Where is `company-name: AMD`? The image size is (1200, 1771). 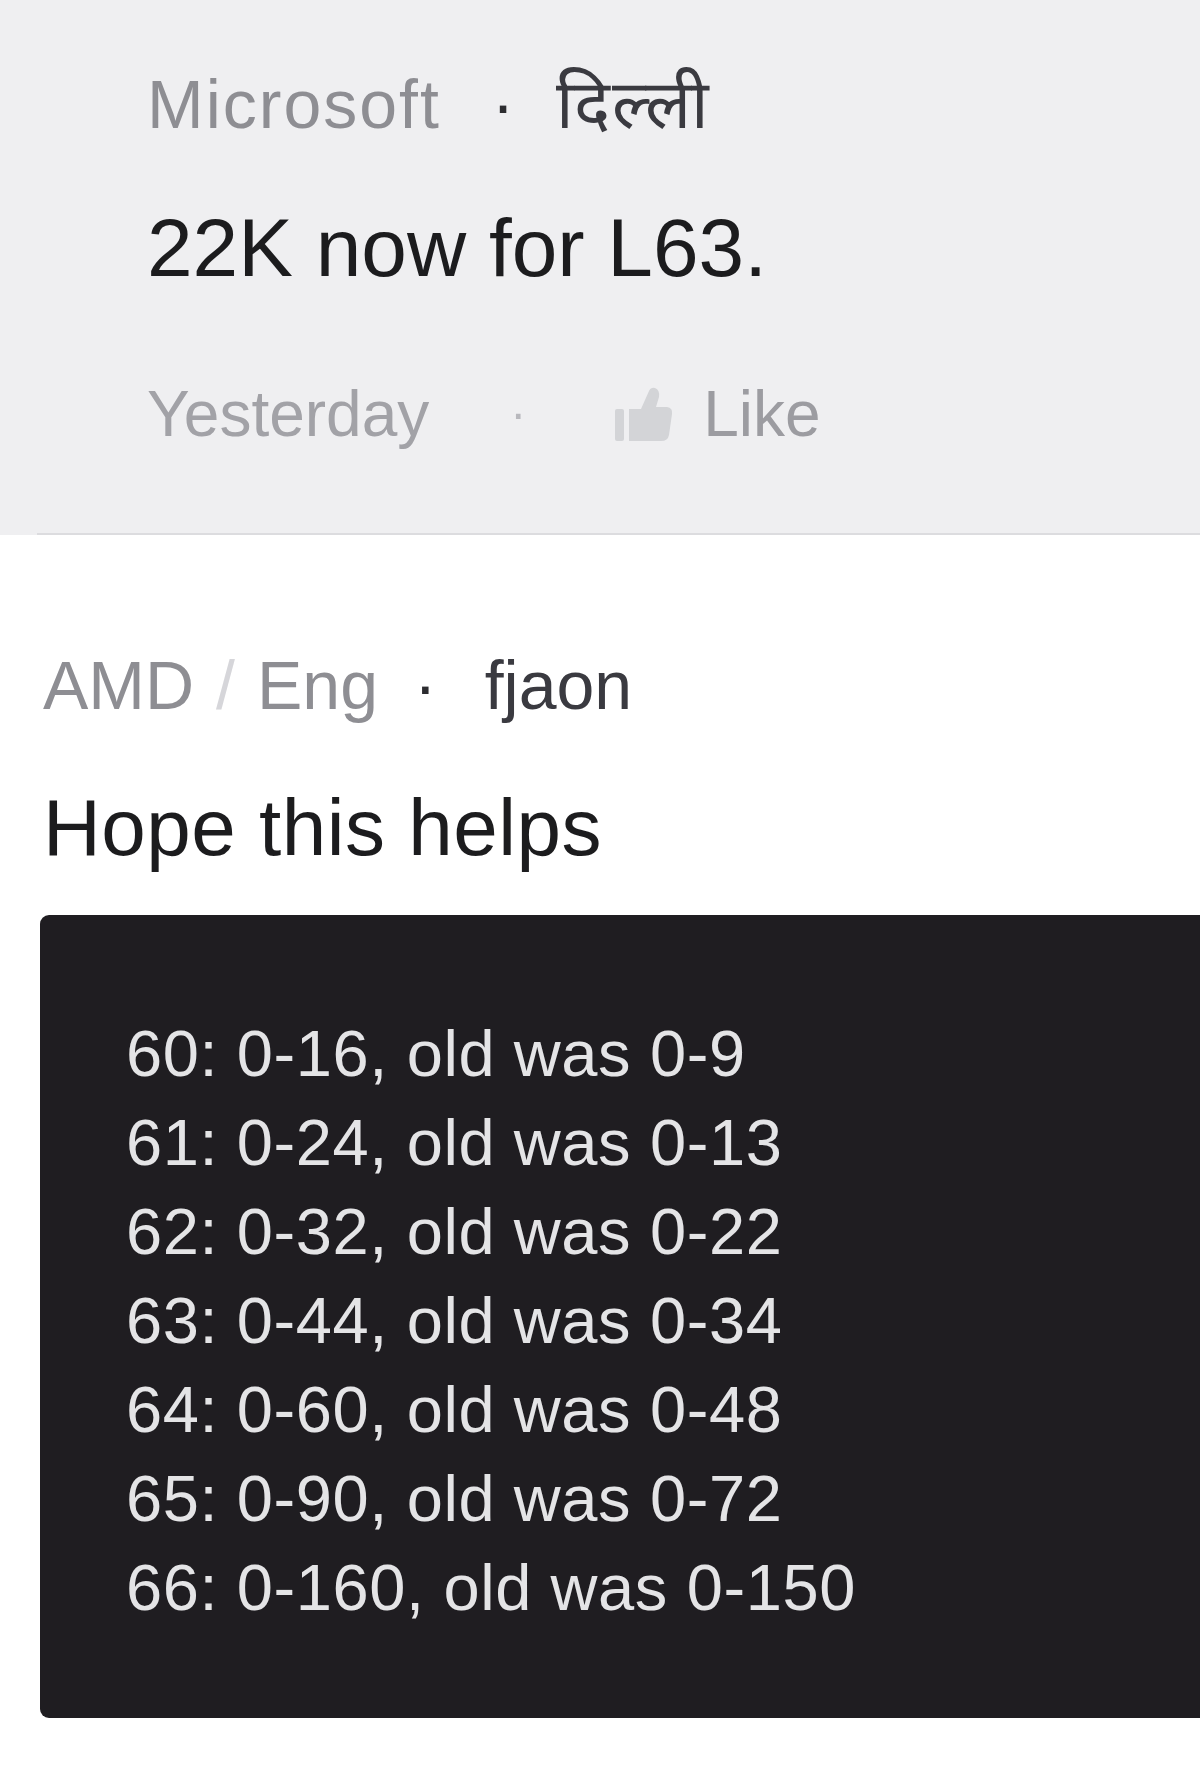
company-name: AMD is located at coordinates (119, 685).